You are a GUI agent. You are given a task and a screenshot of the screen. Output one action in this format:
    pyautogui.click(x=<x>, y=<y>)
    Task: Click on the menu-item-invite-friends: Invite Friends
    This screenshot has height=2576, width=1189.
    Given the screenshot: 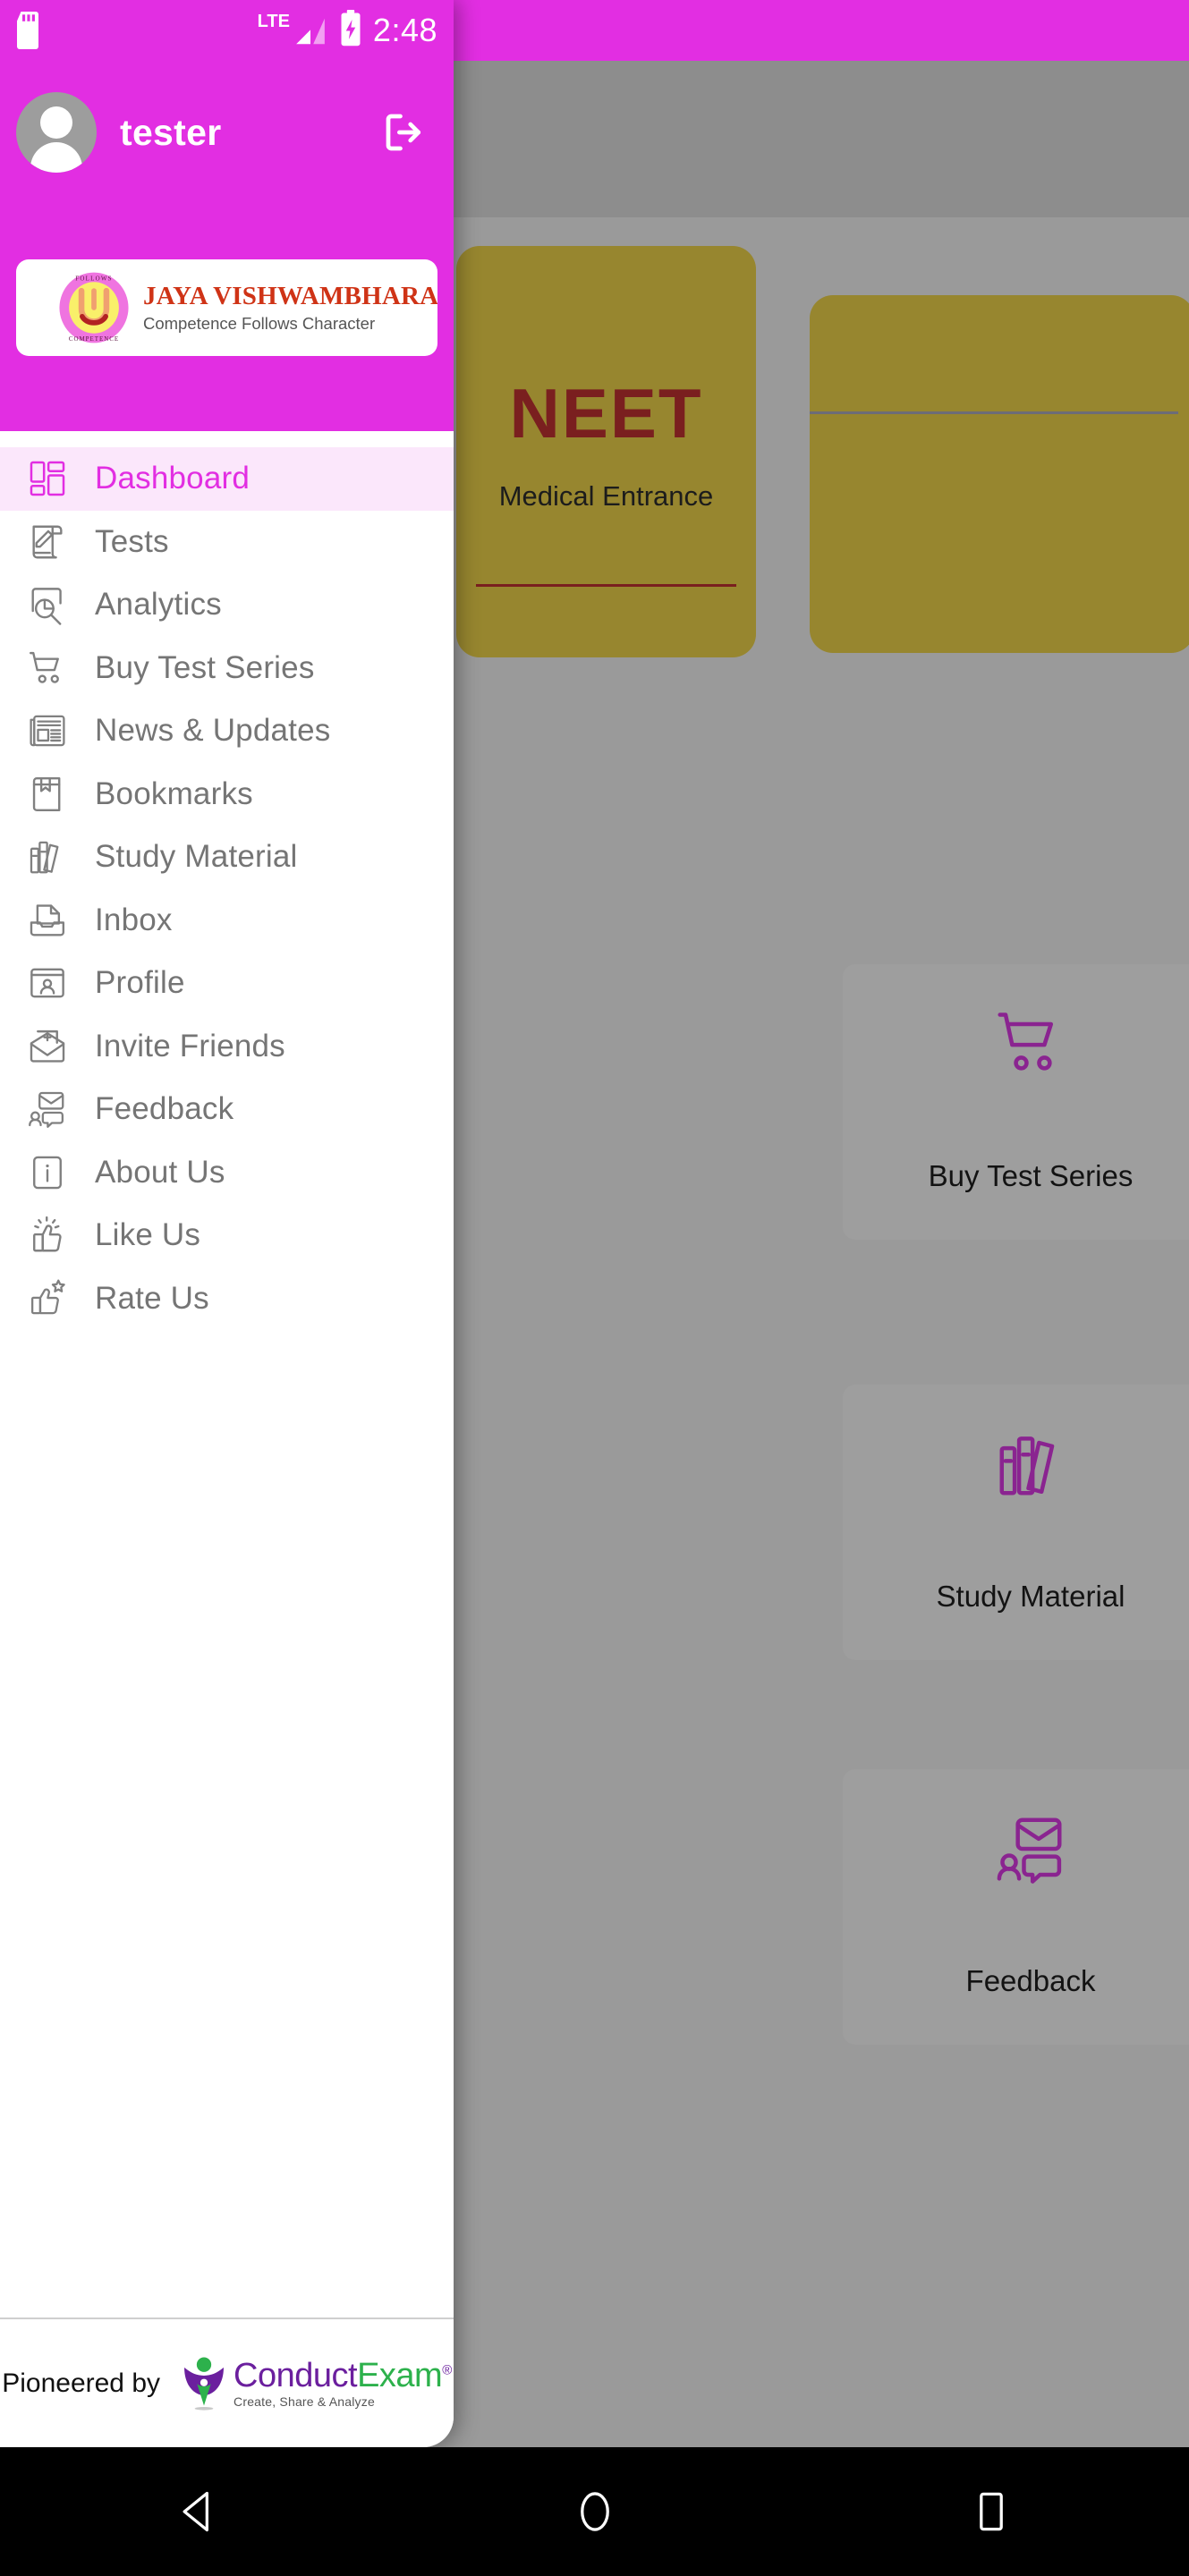 What is the action you would take?
    pyautogui.click(x=227, y=1047)
    